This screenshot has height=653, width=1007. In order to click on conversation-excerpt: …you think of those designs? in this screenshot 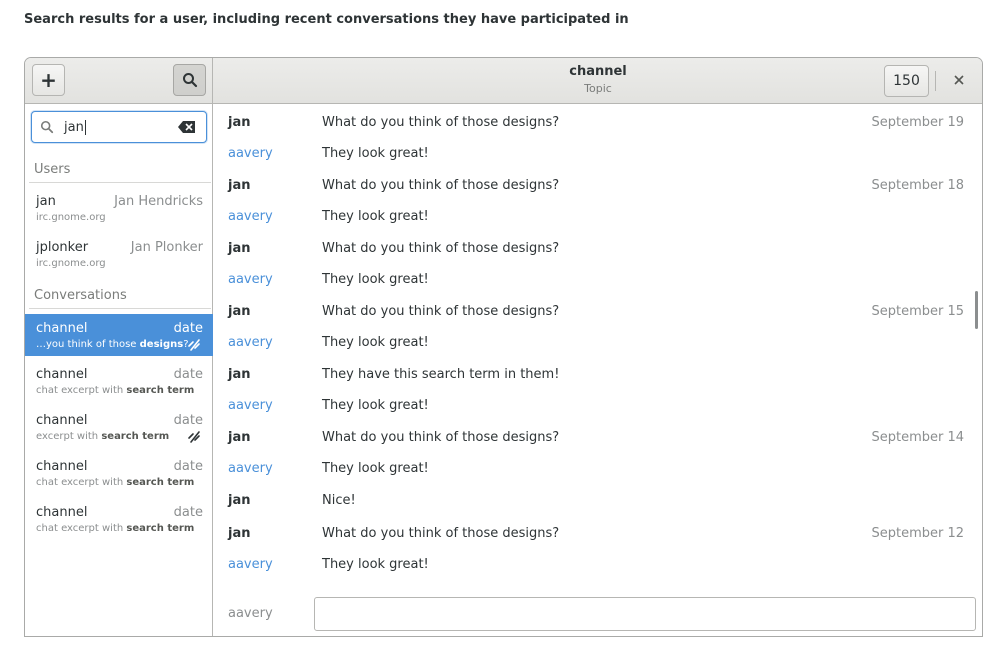, I will do `click(112, 344)`.